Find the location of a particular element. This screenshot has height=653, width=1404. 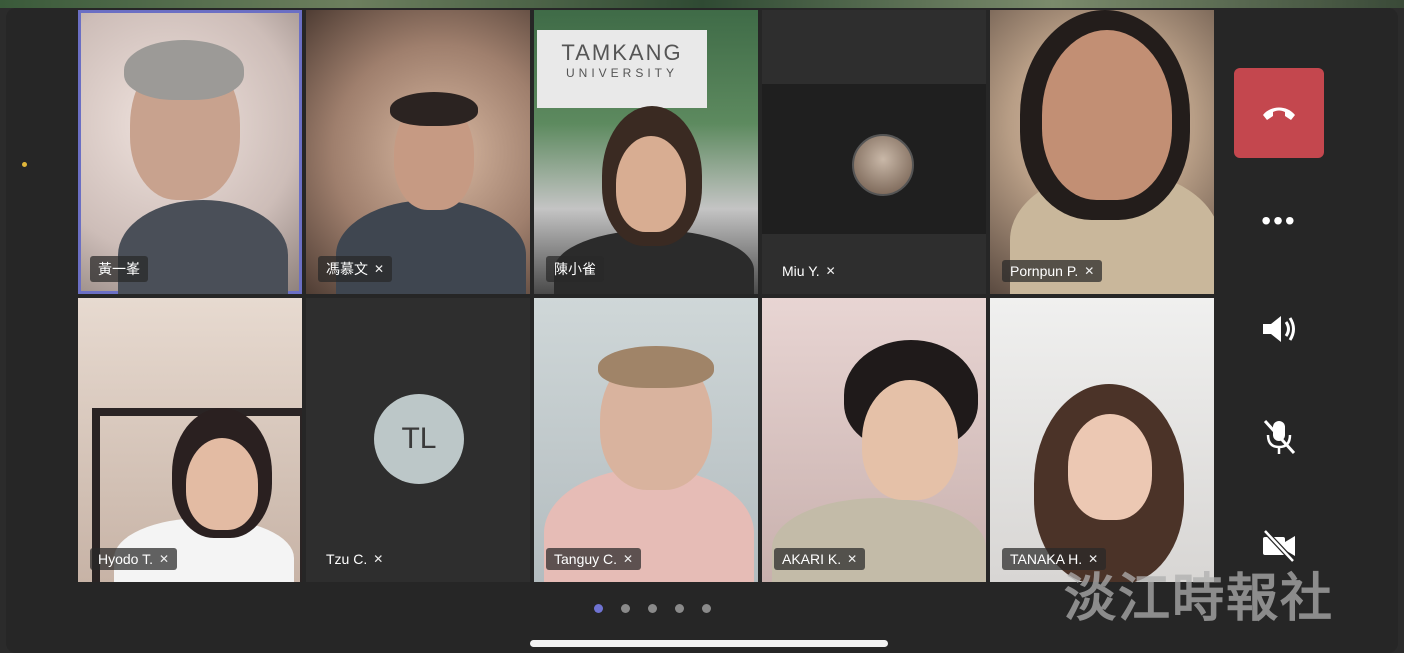

participant-name-chip: Tzu C. ✕ is located at coordinates (354, 559).